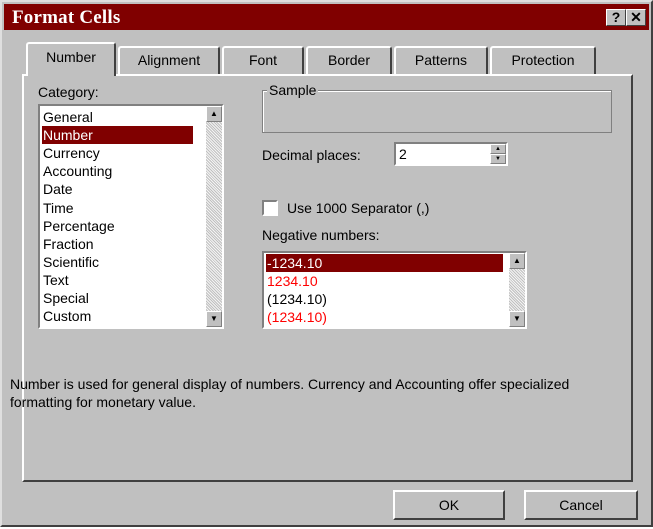 The width and height of the screenshot is (653, 529). What do you see at coordinates (117, 208) in the screenshot?
I see `category-item: Time` at bounding box center [117, 208].